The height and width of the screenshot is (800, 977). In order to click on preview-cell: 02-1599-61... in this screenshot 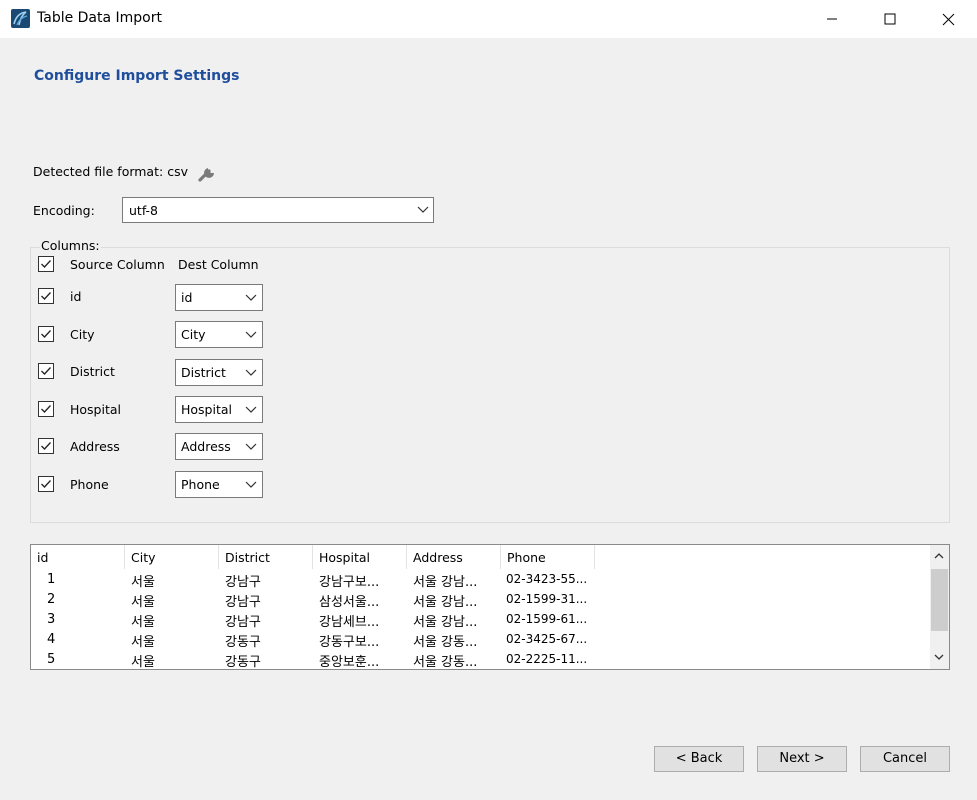, I will do `click(547, 619)`.